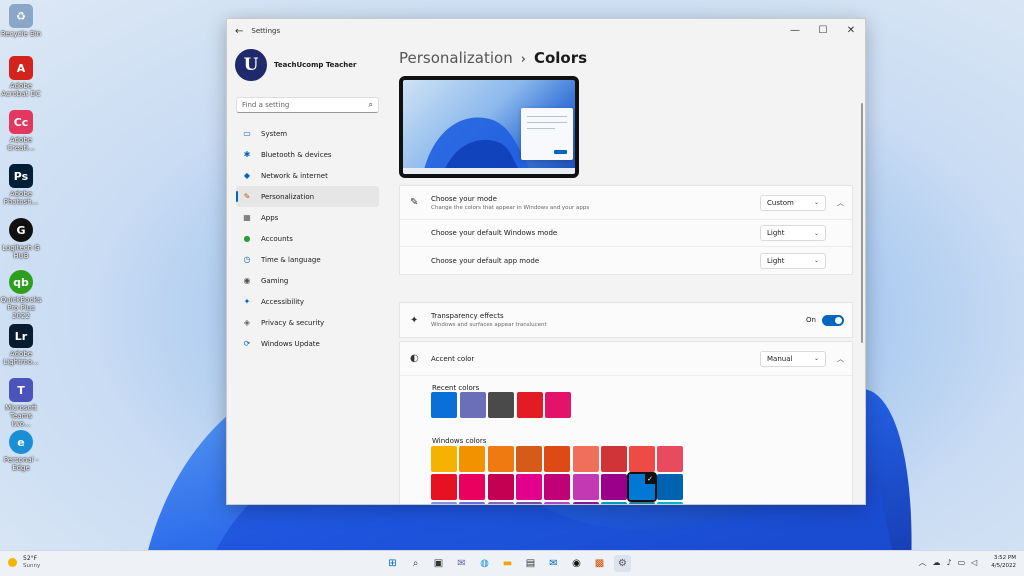 The image size is (1024, 576). What do you see at coordinates (438, 563) in the screenshot?
I see `task-view-icon: ▣` at bounding box center [438, 563].